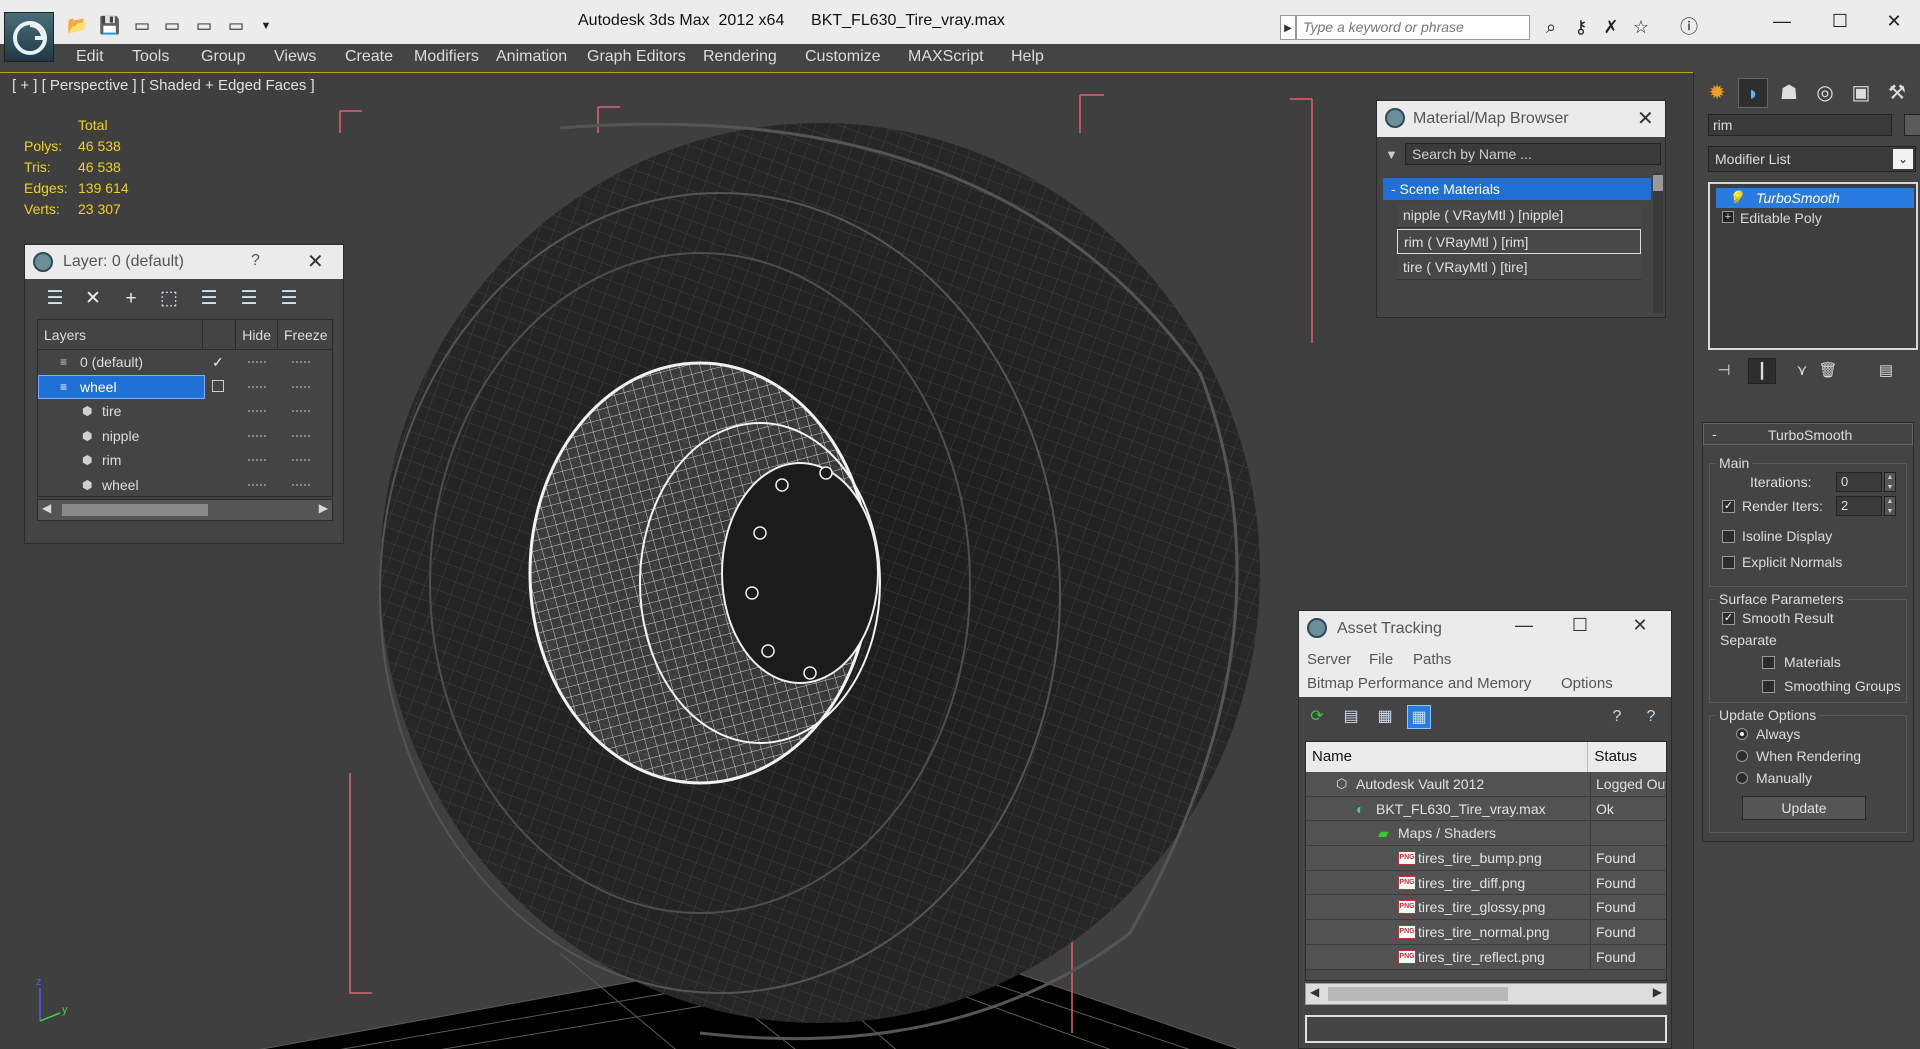 This screenshot has width=1920, height=1049. Describe the element at coordinates (121, 334) in the screenshot. I see `col-layers: Layers` at that location.